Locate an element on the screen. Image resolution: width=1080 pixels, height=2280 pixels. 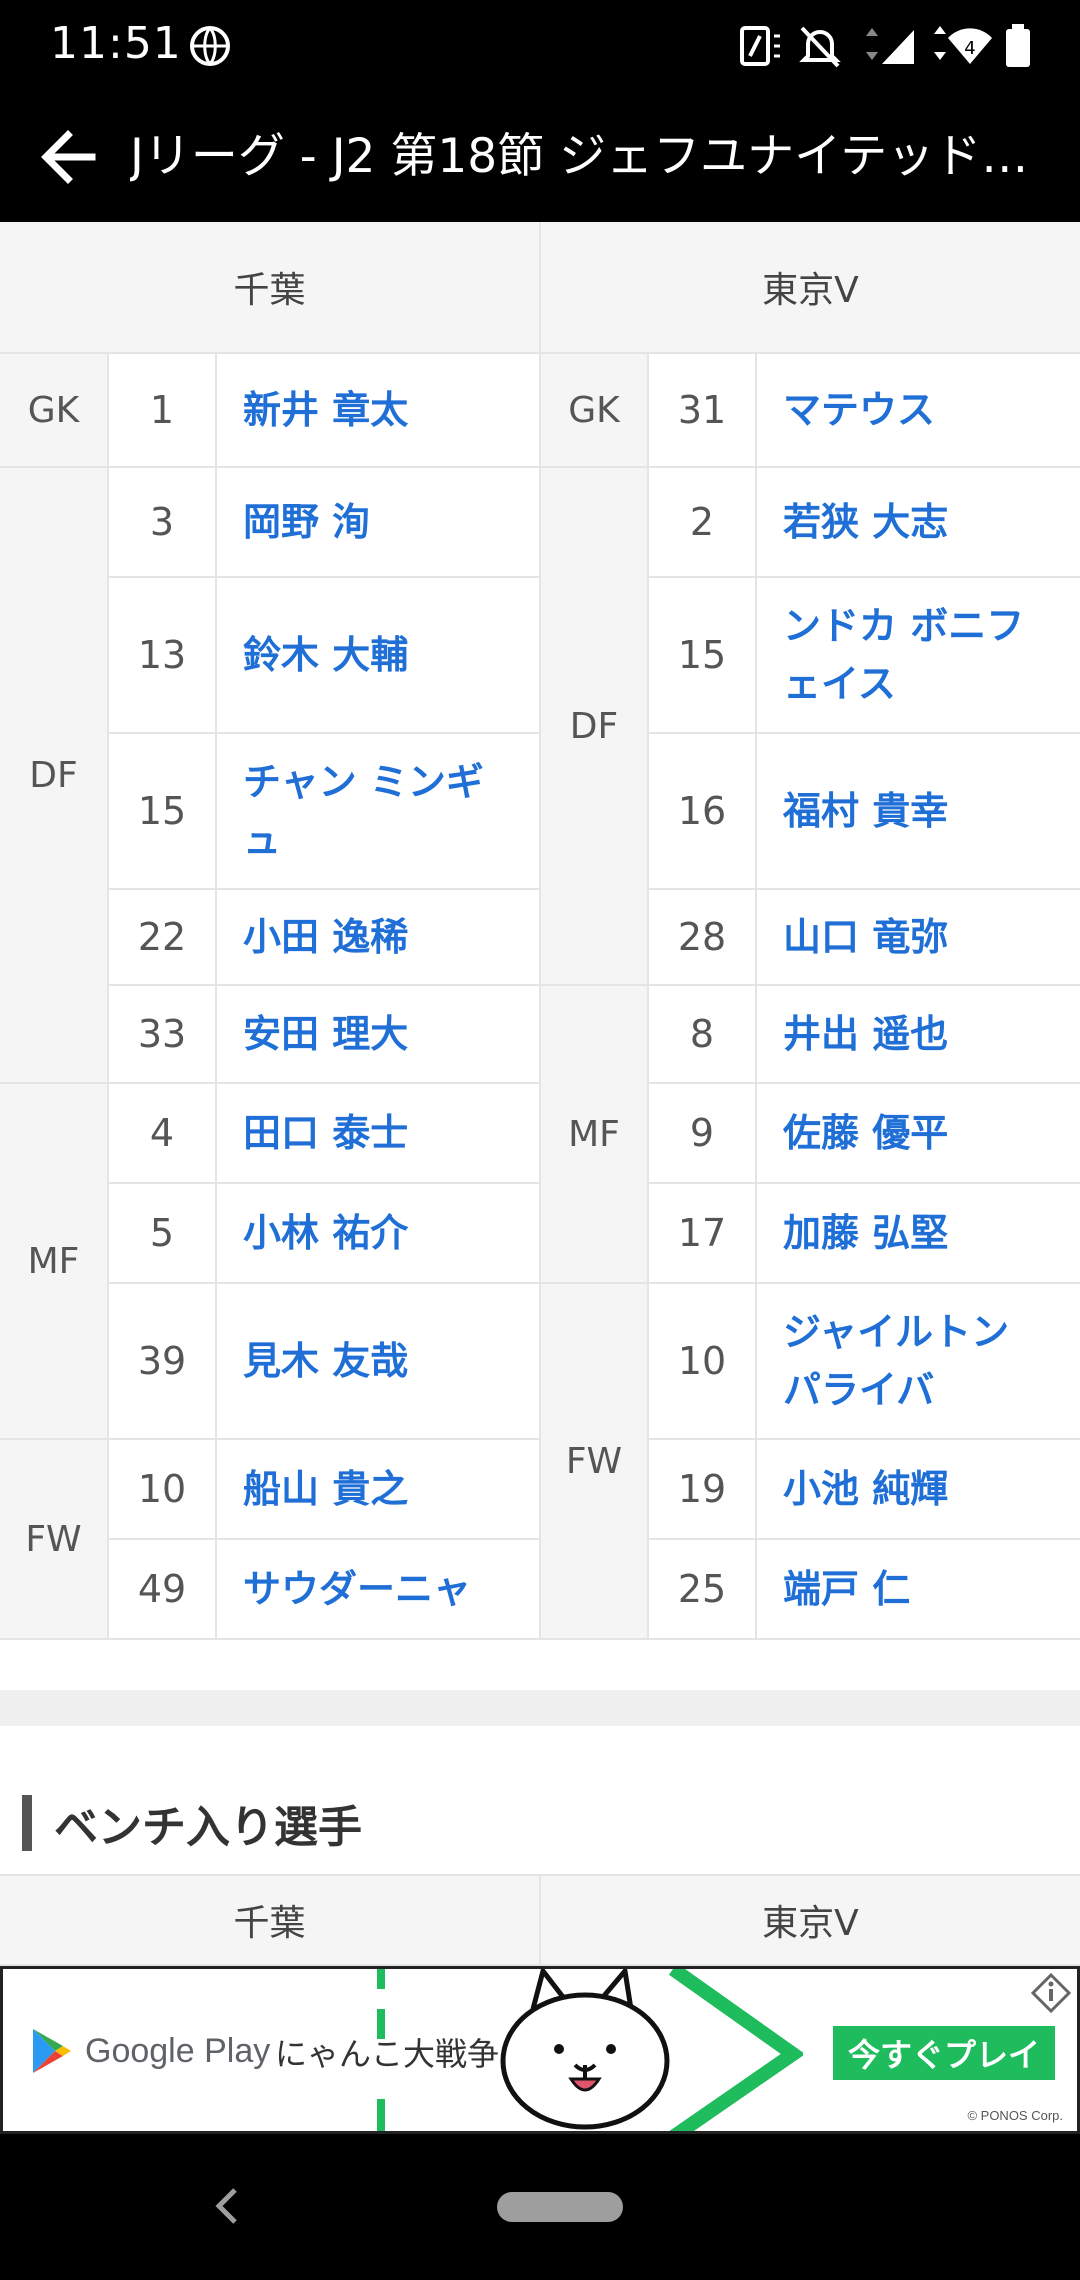
ad-play-button: 今すぐプレイ is located at coordinates (944, 2053).